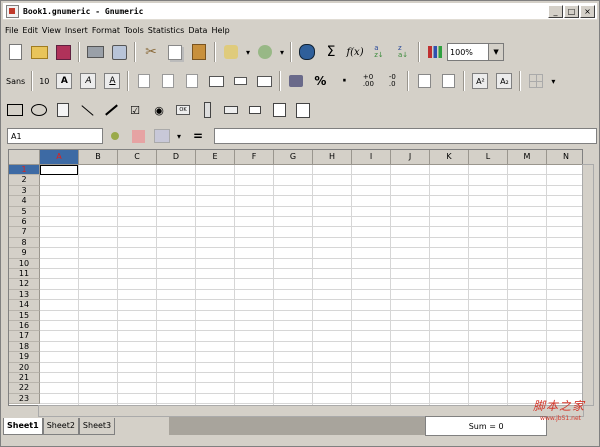 The height and width of the screenshot is (447, 600). Describe the element at coordinates (162, 136) in the screenshot. I see `accept-entry-button` at that location.